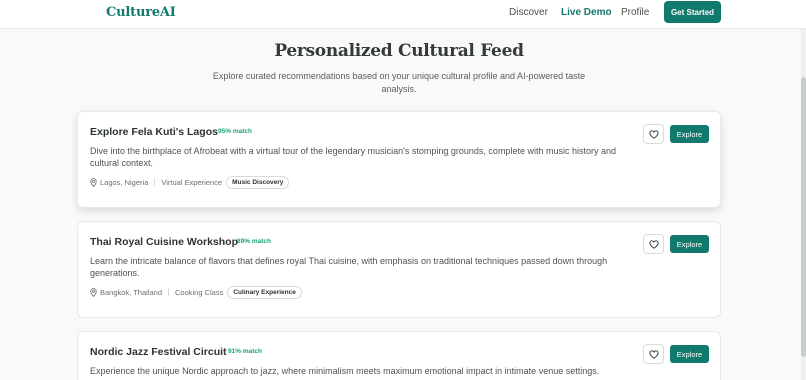  I want to click on card-location: Lagos, Nigeria, so click(124, 182).